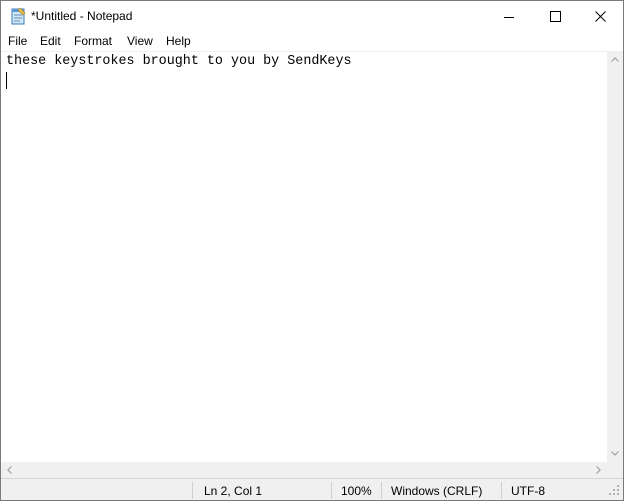 The image size is (624, 501). Describe the element at coordinates (17, 41) in the screenshot. I see `menu-file: File` at that location.